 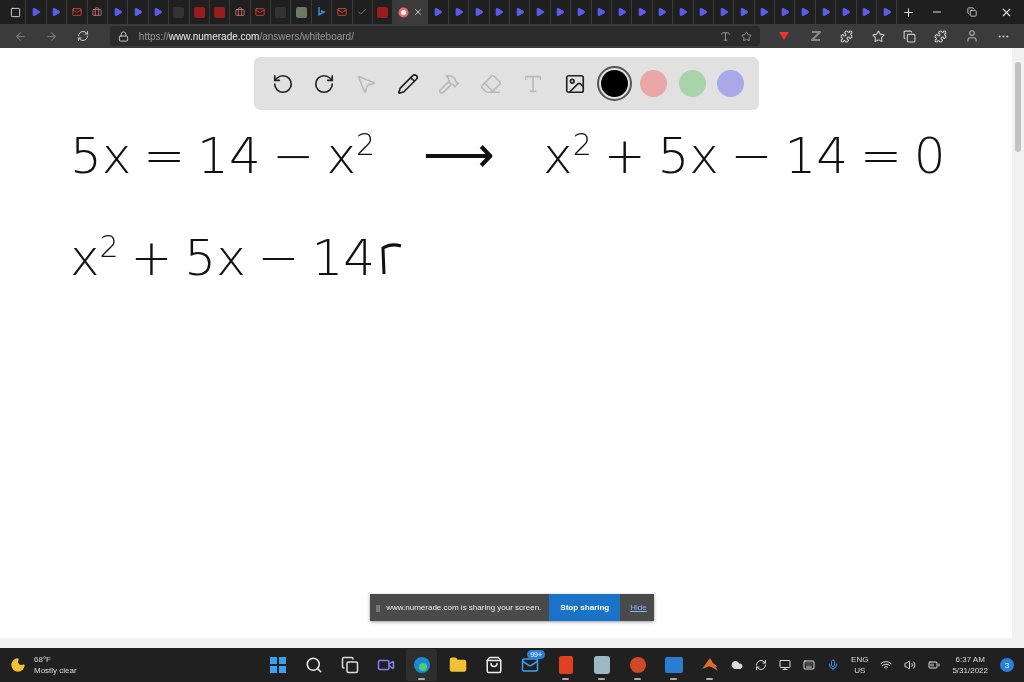 What do you see at coordinates (491, 83) in the screenshot?
I see `eraser-icon` at bounding box center [491, 83].